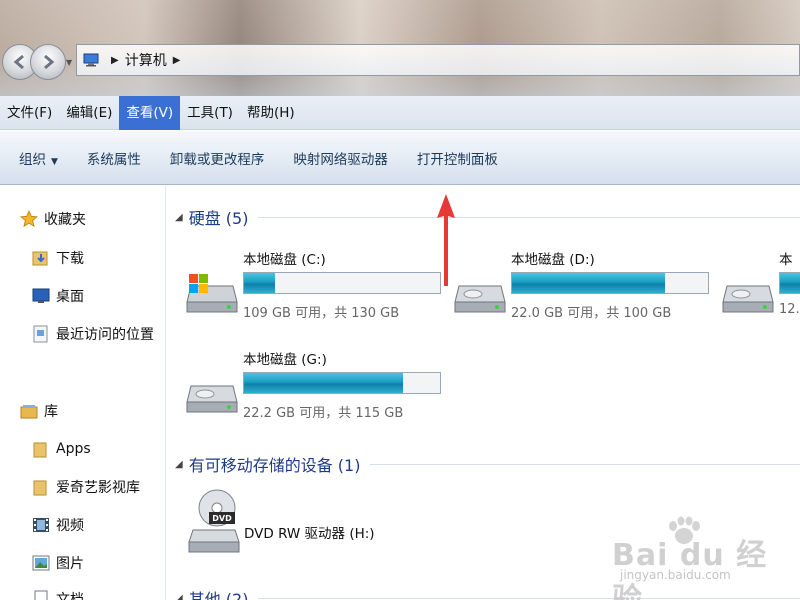 Image resolution: width=800 pixels, height=600 pixels. What do you see at coordinates (29, 113) in the screenshot?
I see `menu-file: 文件(F)` at bounding box center [29, 113].